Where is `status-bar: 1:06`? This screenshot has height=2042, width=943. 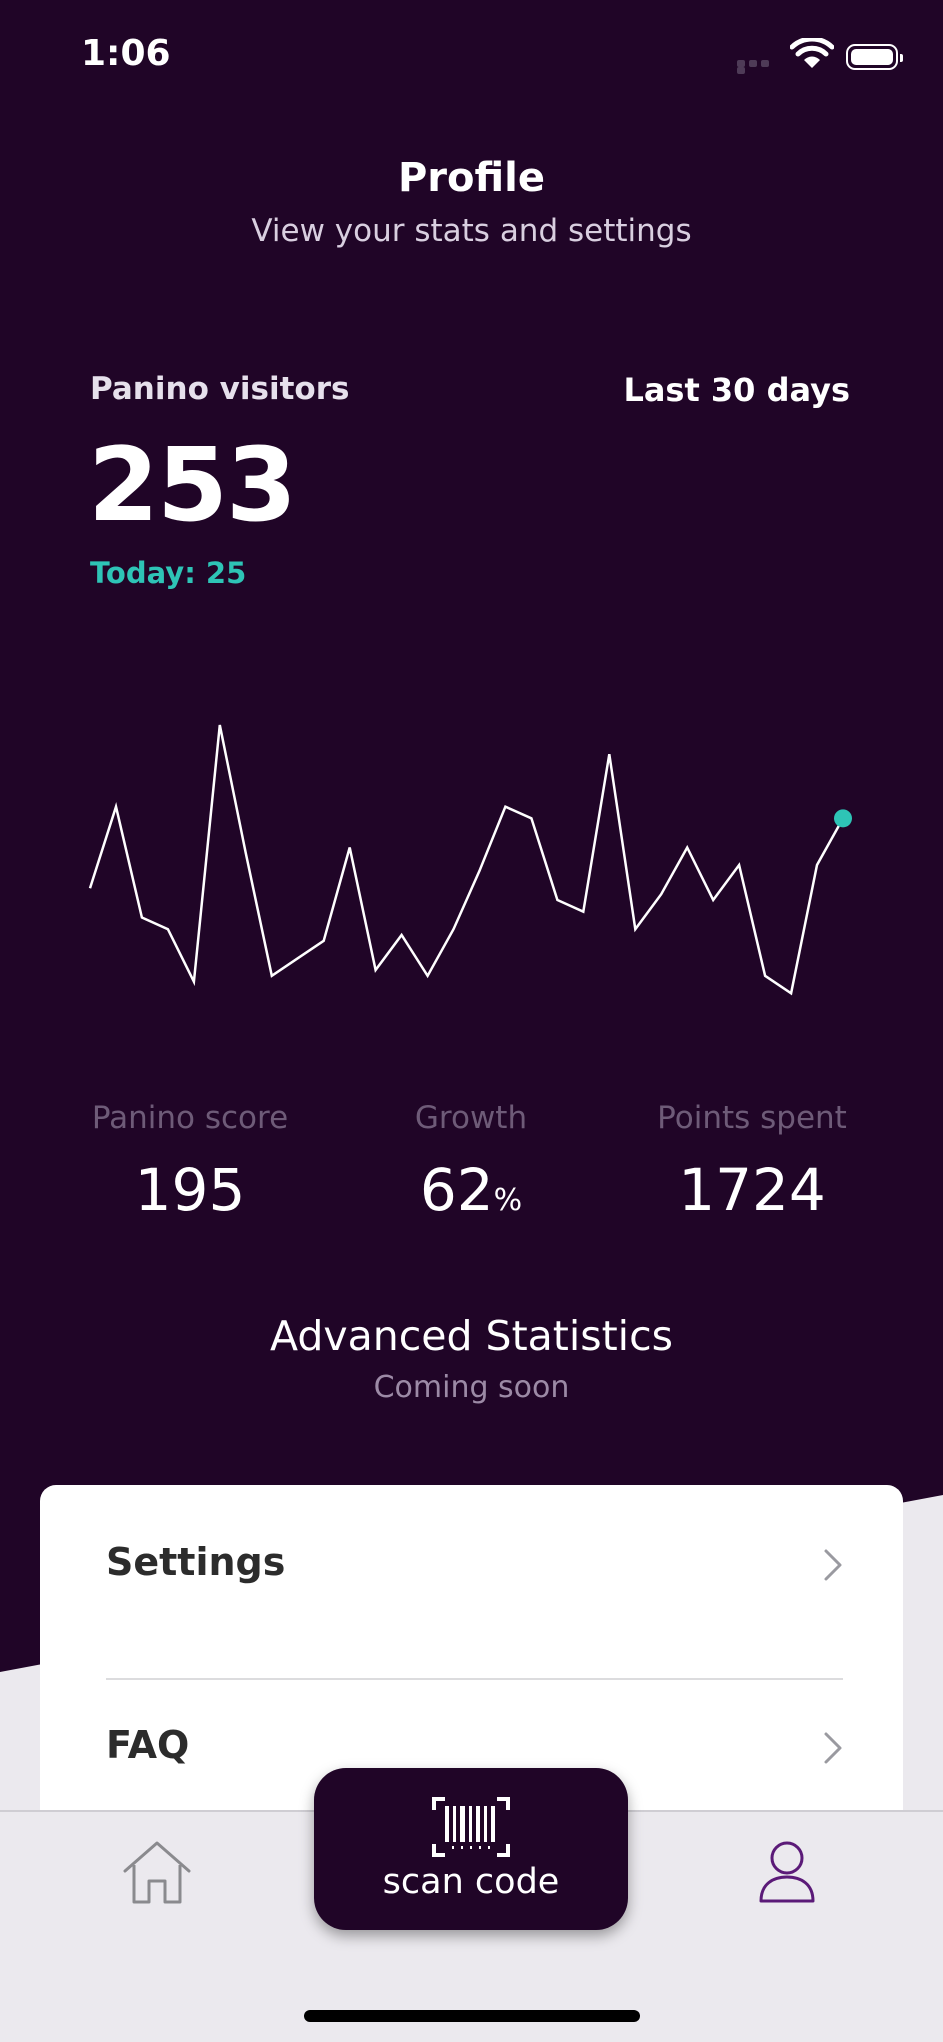
status-bar: 1:06 is located at coordinates (471, 57).